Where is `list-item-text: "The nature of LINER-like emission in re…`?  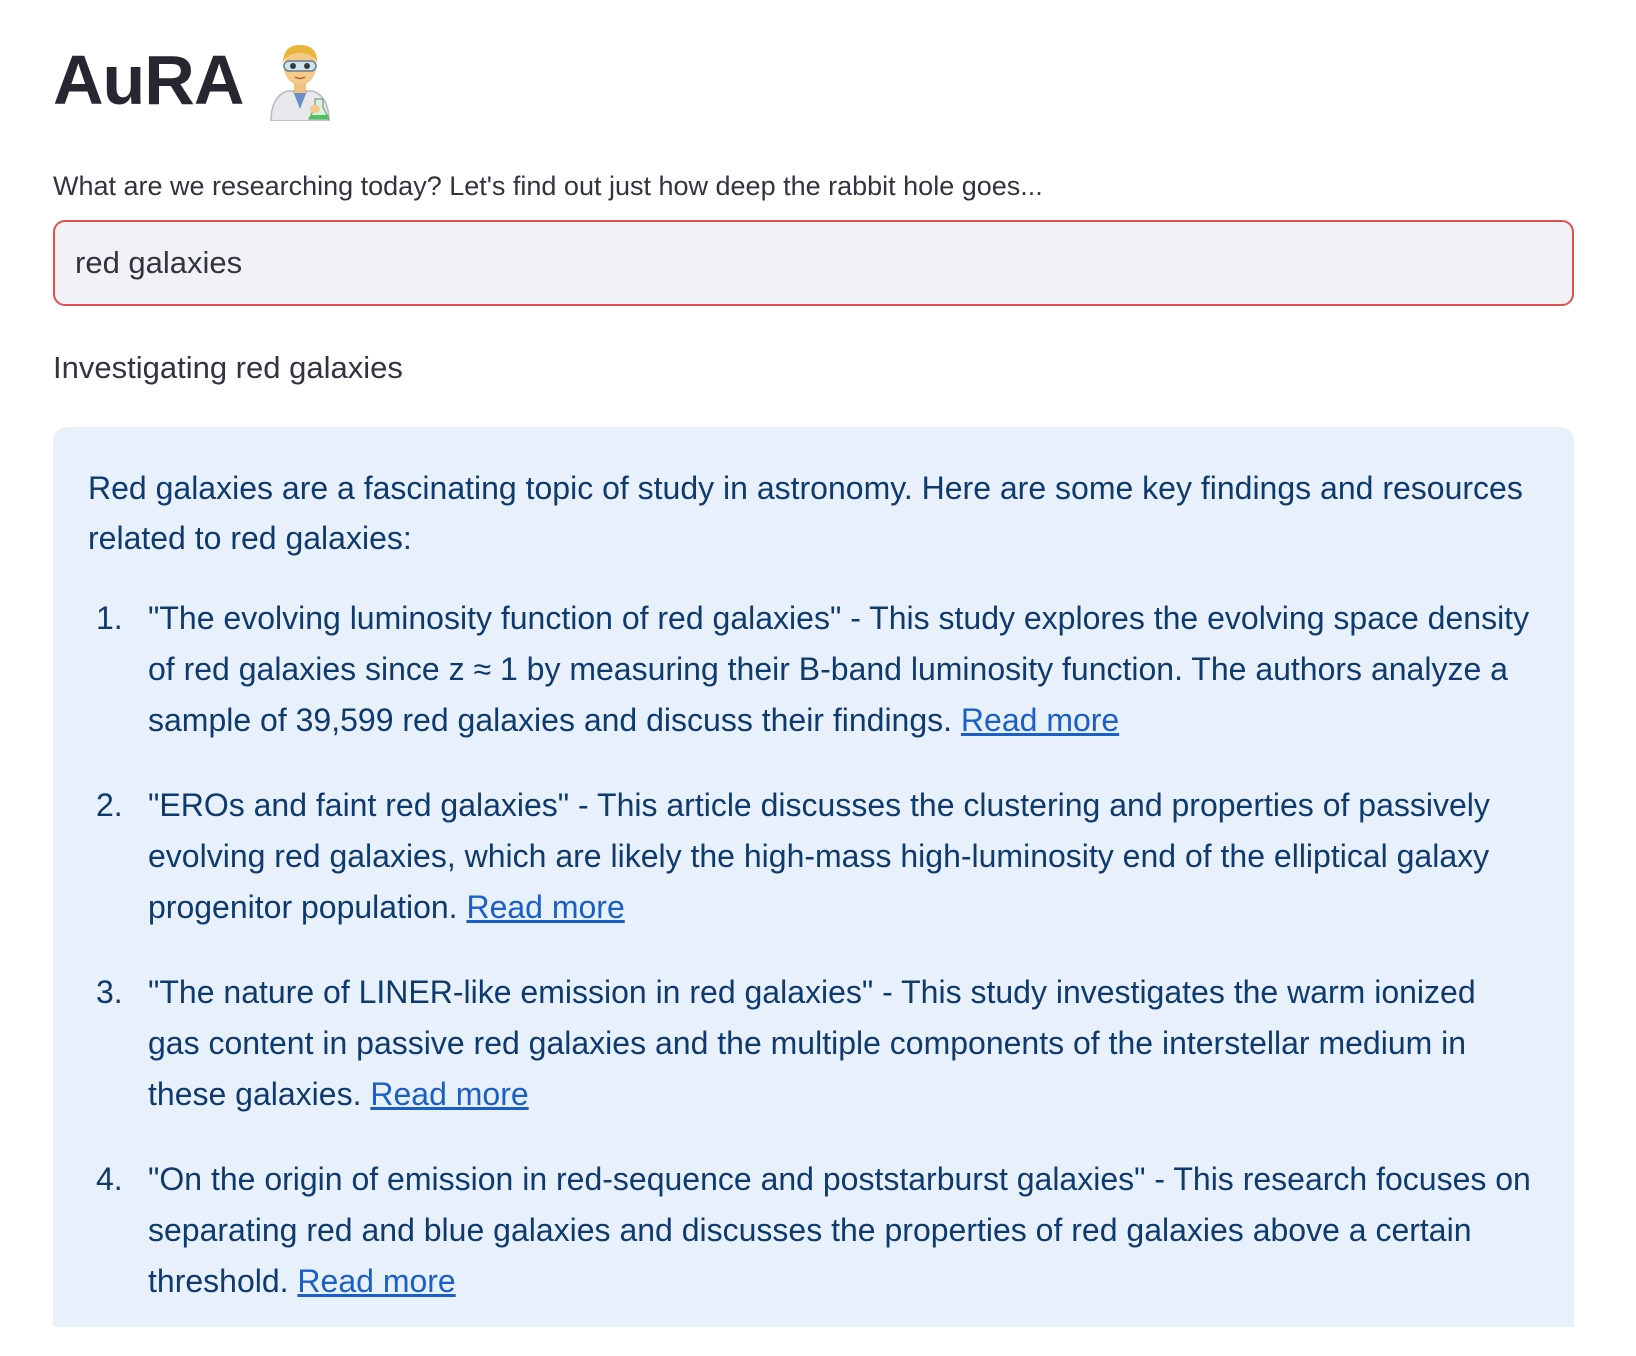 list-item-text: "The nature of LINER-like emission in re… is located at coordinates (812, 1042).